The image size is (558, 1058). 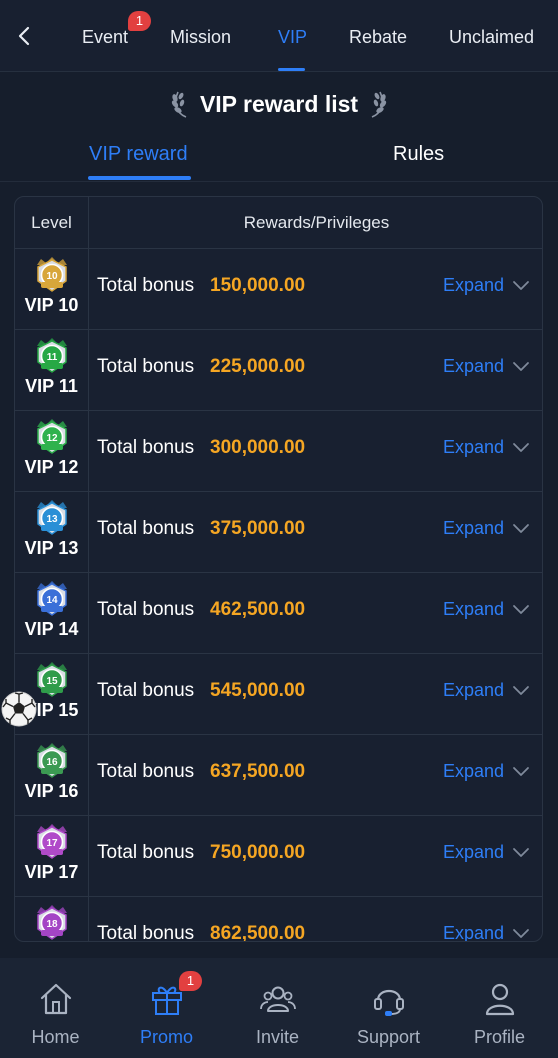 What do you see at coordinates (278, 999) in the screenshot?
I see `invite-icon` at bounding box center [278, 999].